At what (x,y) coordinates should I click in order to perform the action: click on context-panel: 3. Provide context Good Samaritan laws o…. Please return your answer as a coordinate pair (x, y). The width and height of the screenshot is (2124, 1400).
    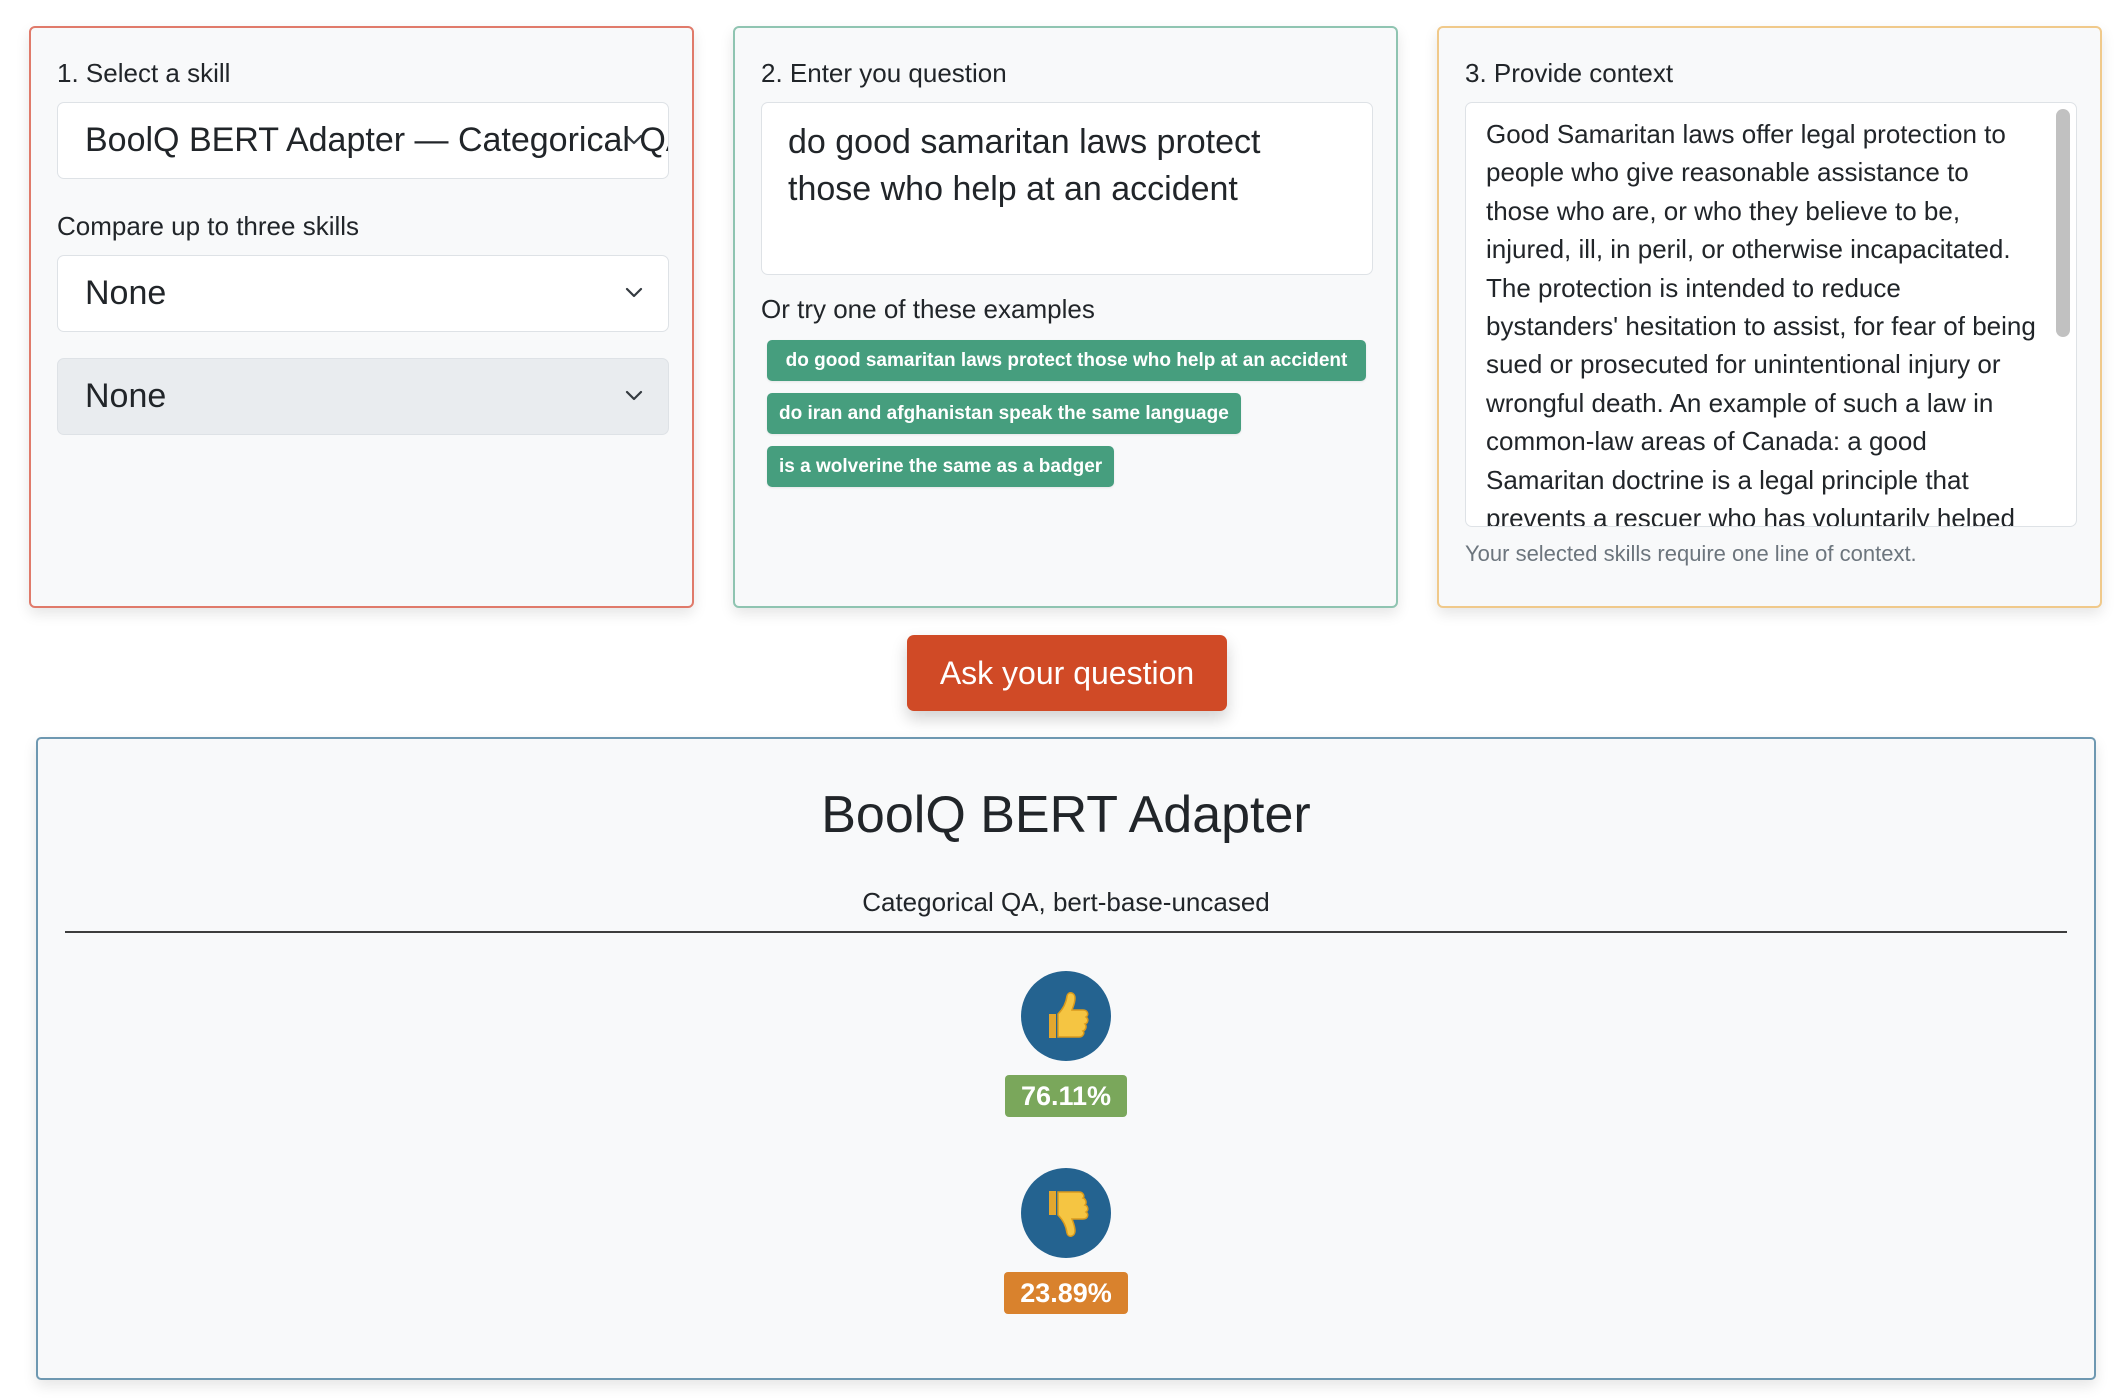
    Looking at the image, I should click on (1769, 317).